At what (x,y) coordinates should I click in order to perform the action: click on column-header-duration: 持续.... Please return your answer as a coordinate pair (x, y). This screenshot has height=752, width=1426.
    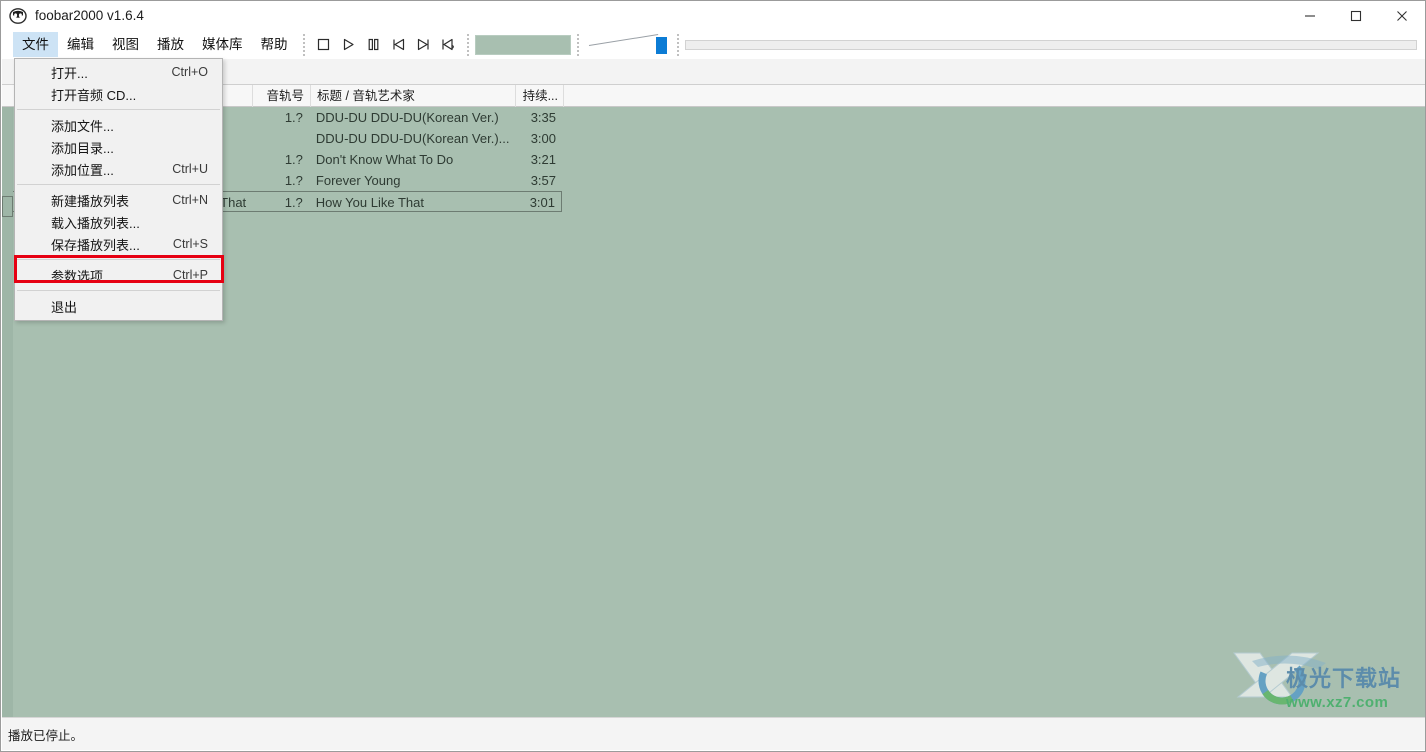
    Looking at the image, I should click on (540, 96).